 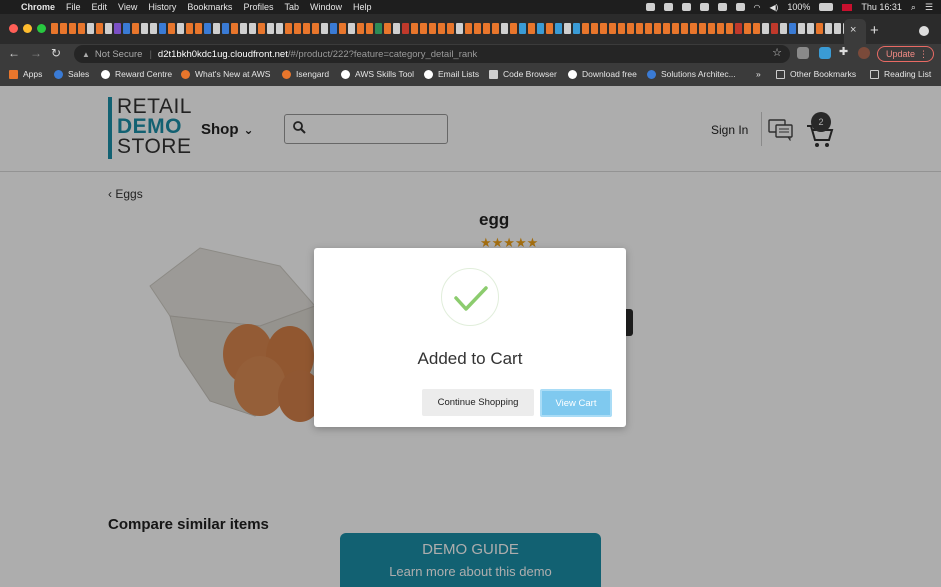 What do you see at coordinates (223, 54) in the screenshot?
I see `url-host: d2t1bkh0kdc1ug.cloudfront.net` at bounding box center [223, 54].